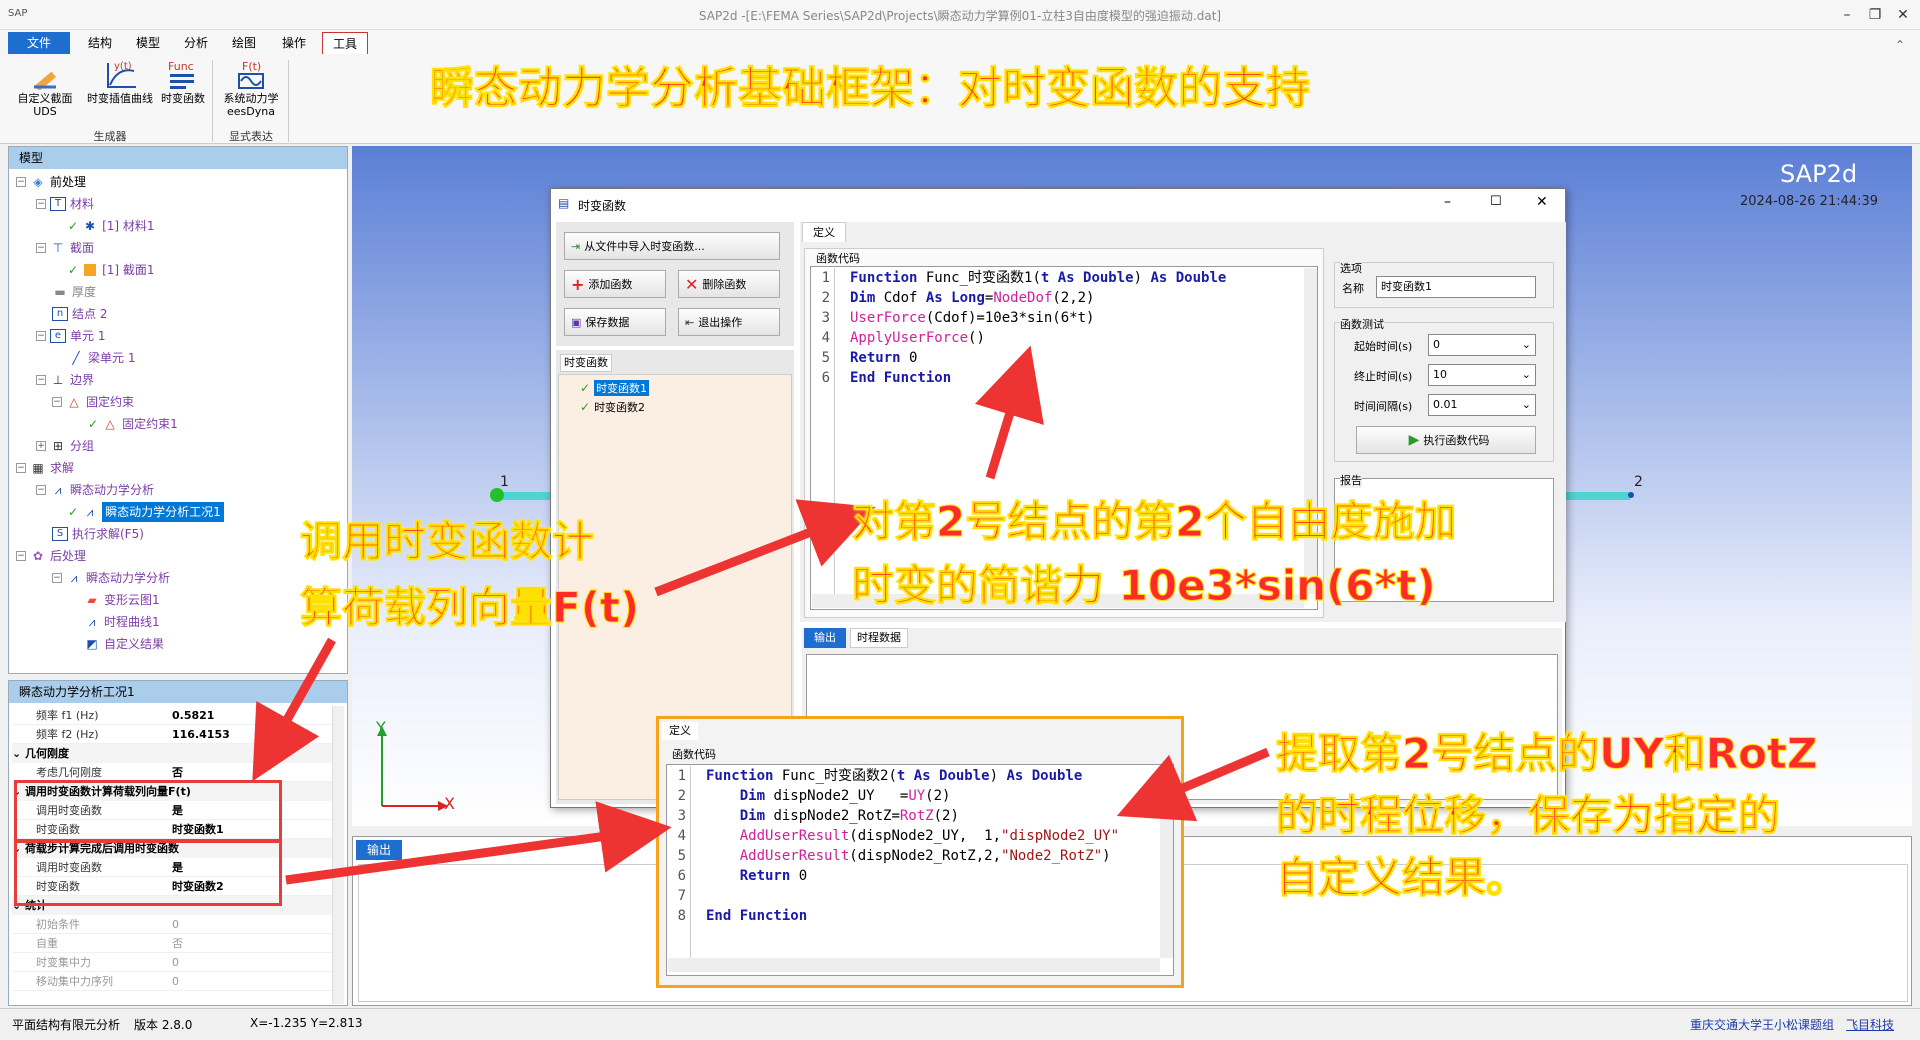 The image size is (1920, 1040). I want to click on restore-icon: ❐, so click(1875, 15).